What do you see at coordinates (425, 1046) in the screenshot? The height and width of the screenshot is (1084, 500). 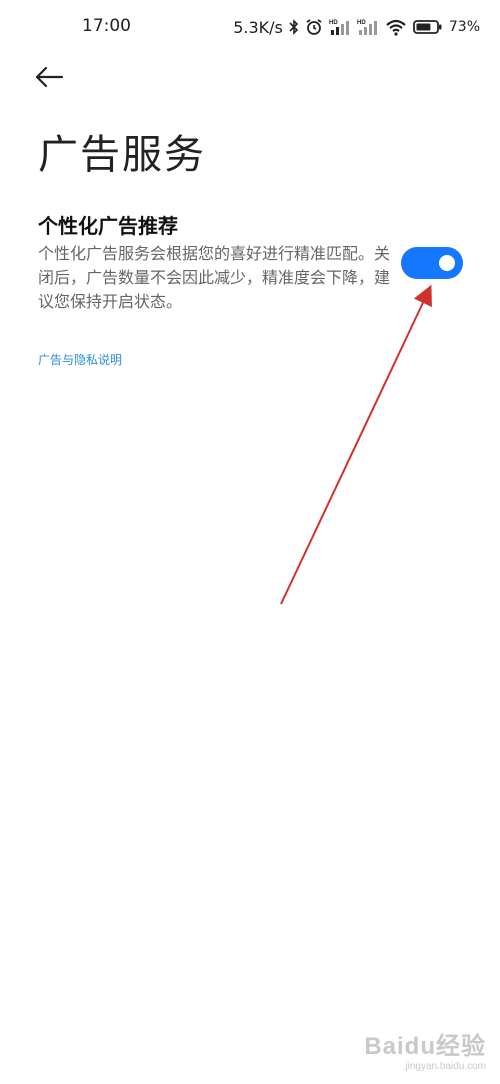 I see `watermark-logo: Baidu经验` at bounding box center [425, 1046].